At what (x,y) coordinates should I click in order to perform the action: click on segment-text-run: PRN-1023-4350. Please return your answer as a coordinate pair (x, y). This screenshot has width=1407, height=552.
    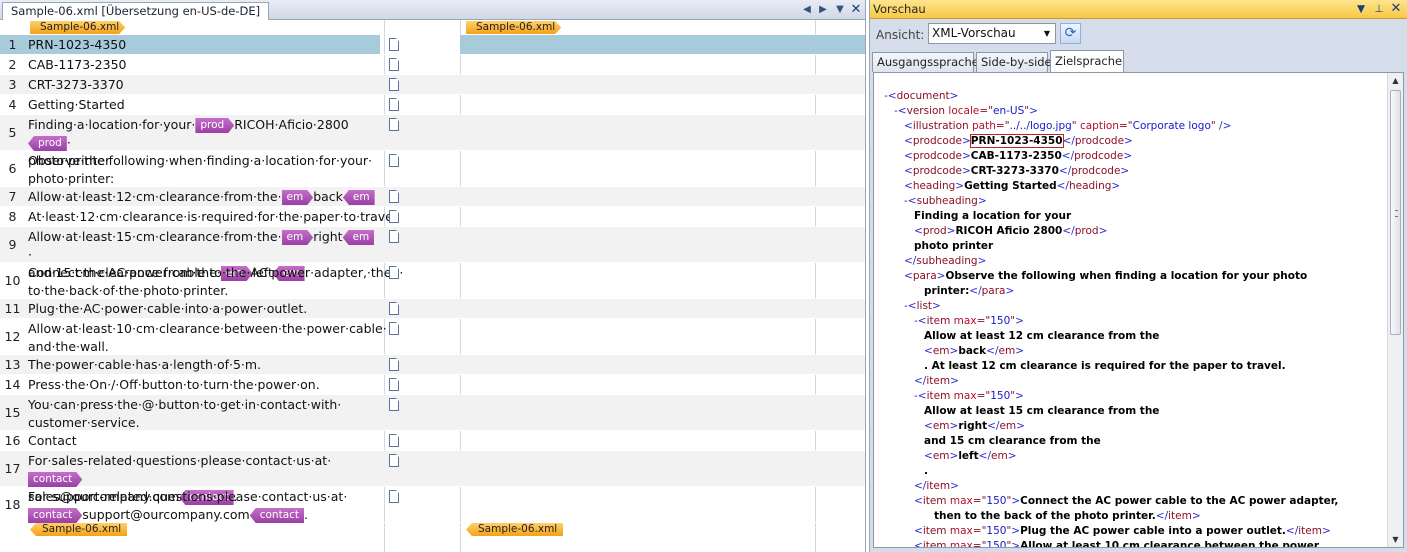
    Looking at the image, I should click on (77, 44).